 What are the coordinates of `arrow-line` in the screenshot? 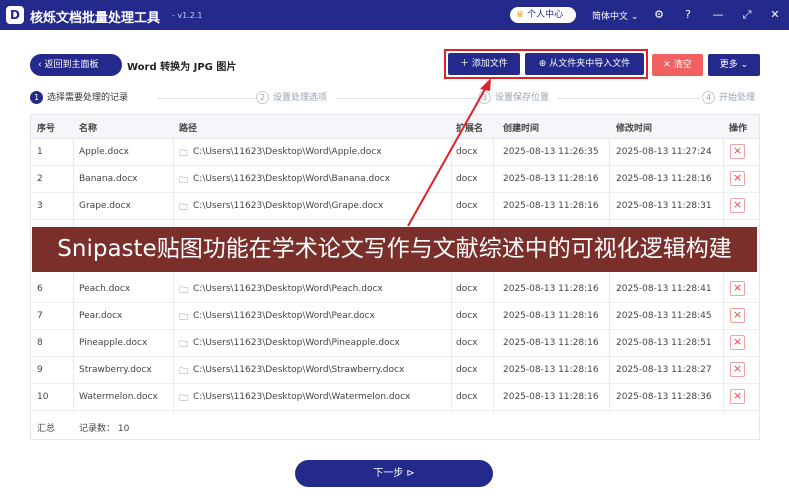 It's located at (448, 154).